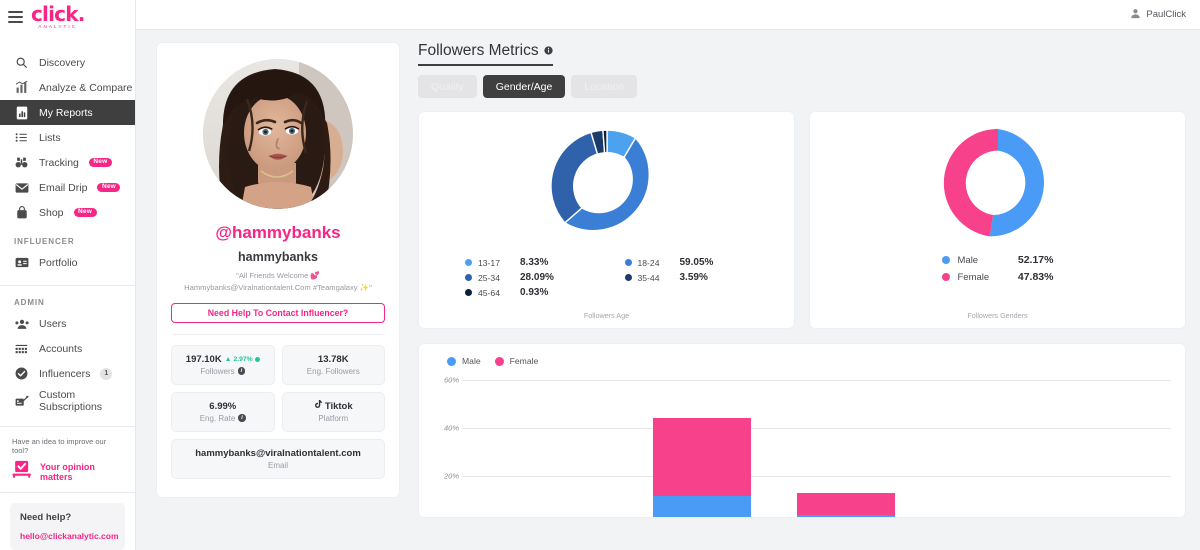 The height and width of the screenshot is (550, 1200). What do you see at coordinates (61, 348) in the screenshot?
I see `sidebar-item-label: Accounts` at bounding box center [61, 348].